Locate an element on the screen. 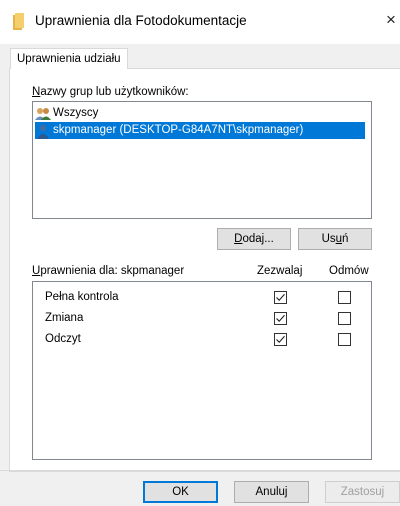 The width and height of the screenshot is (400, 506). apply-button: Zastosuj is located at coordinates (362, 492).